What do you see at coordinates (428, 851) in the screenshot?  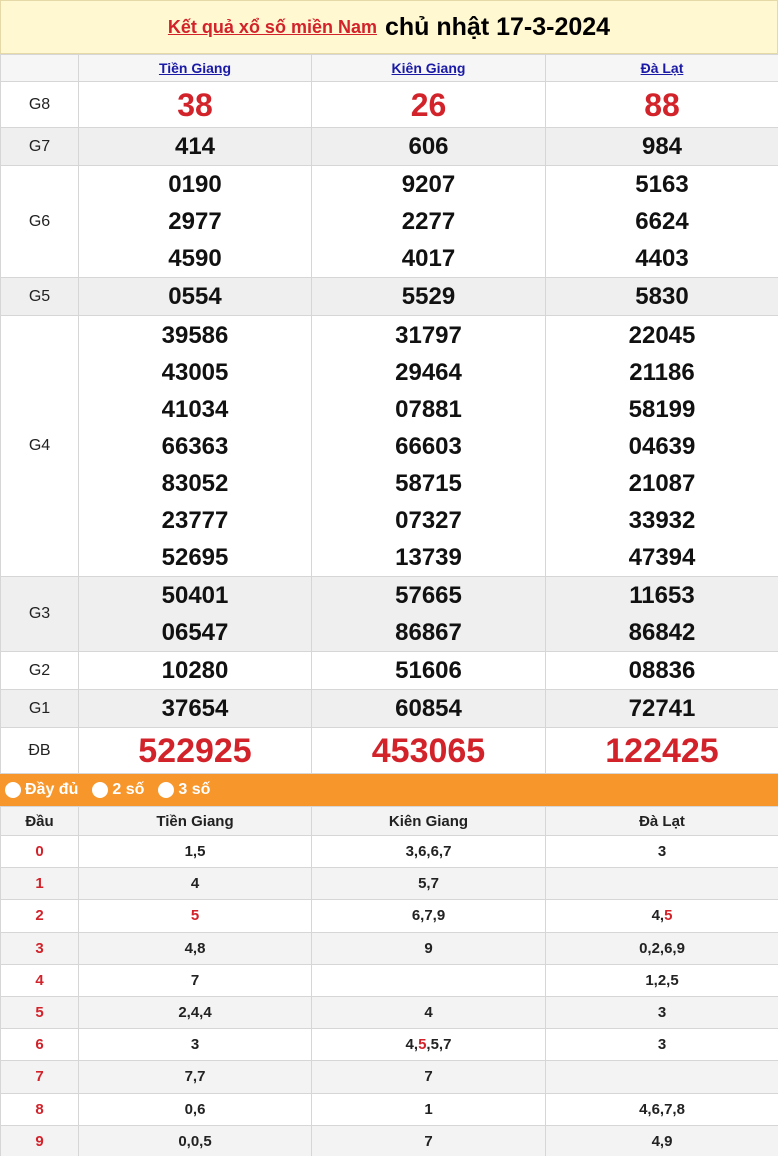 I see `tail-digits-cell: 3,6,6,7` at bounding box center [428, 851].